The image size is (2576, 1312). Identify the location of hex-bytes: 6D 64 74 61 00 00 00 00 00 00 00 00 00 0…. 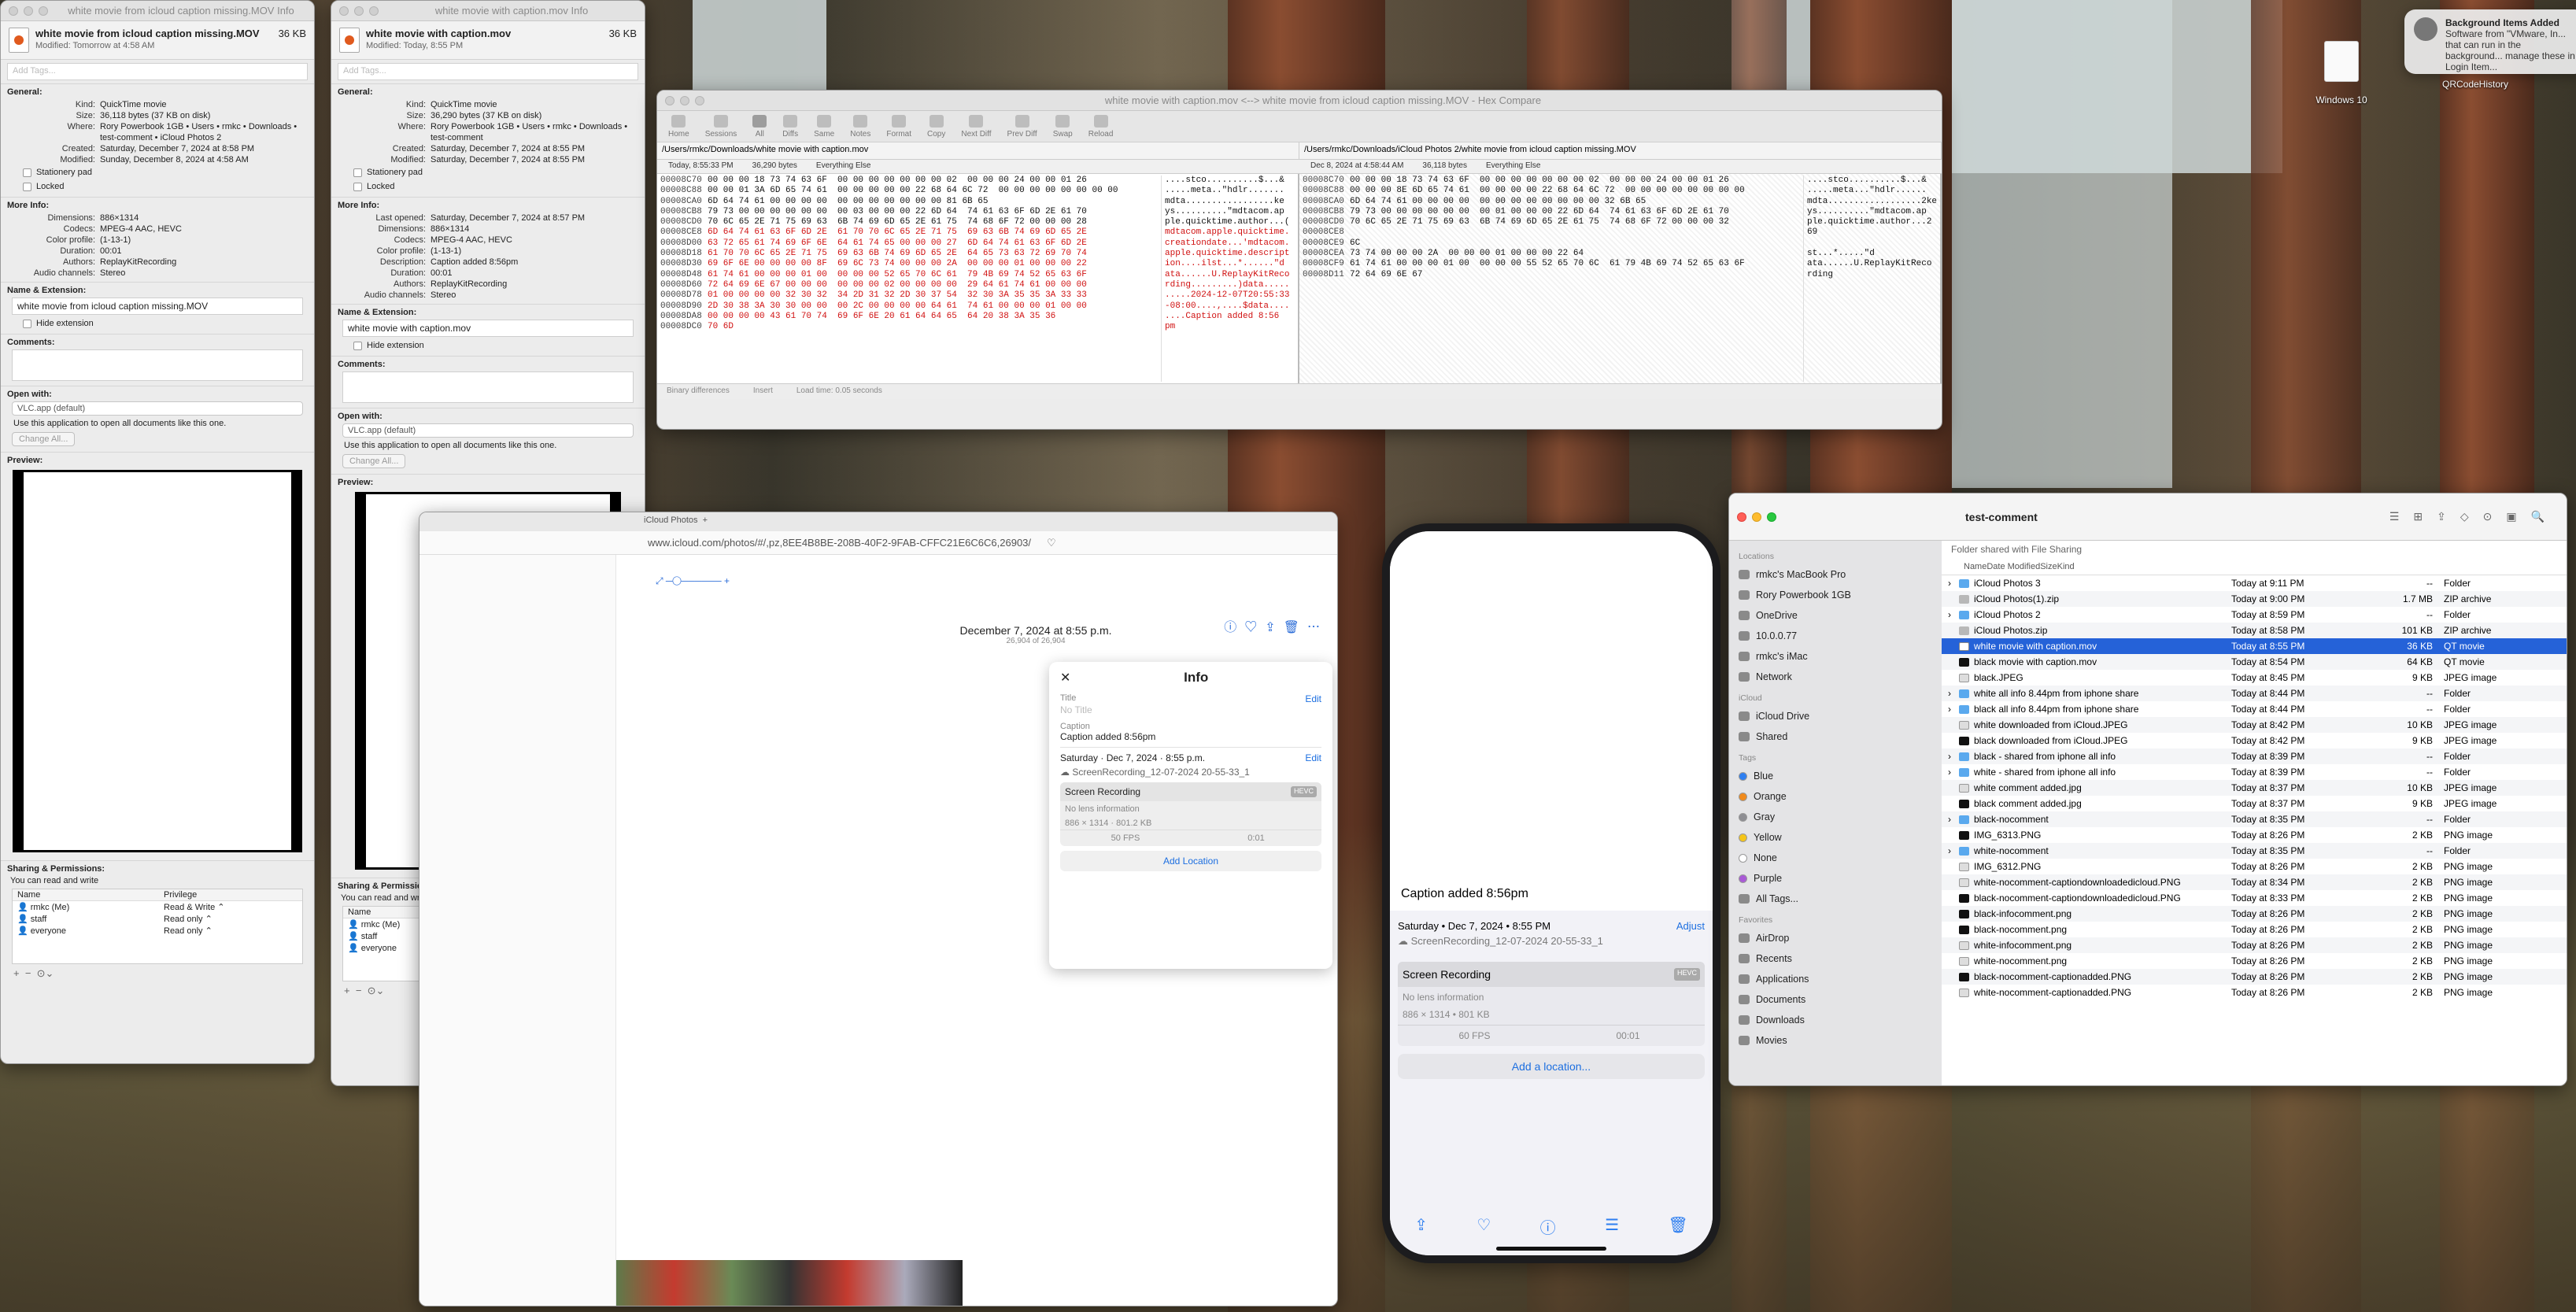
(934, 202).